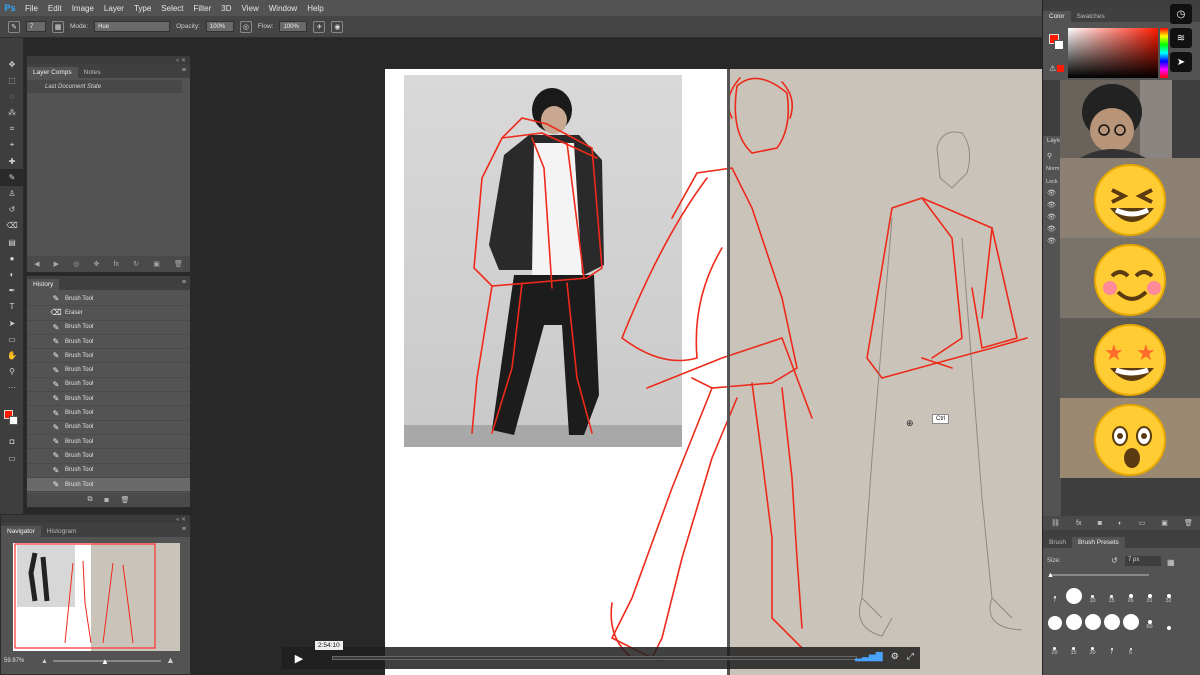  Describe the element at coordinates (1141, 523) in the screenshot. I see `new-group-icon: ▭` at that location.